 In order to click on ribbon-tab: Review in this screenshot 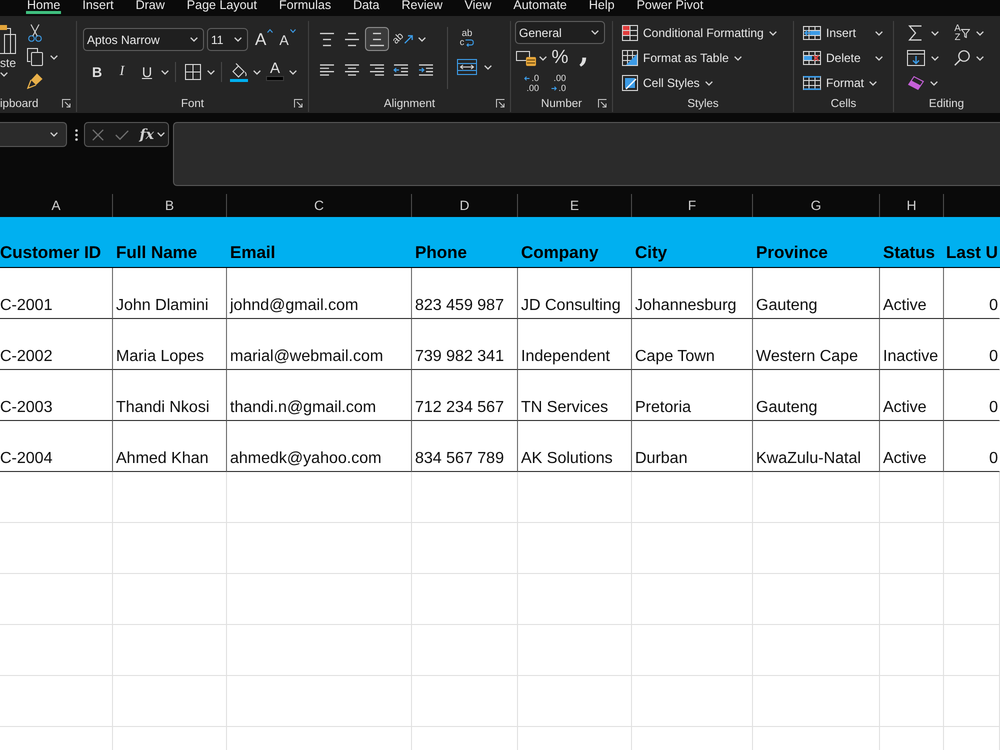, I will do `click(422, 7)`.